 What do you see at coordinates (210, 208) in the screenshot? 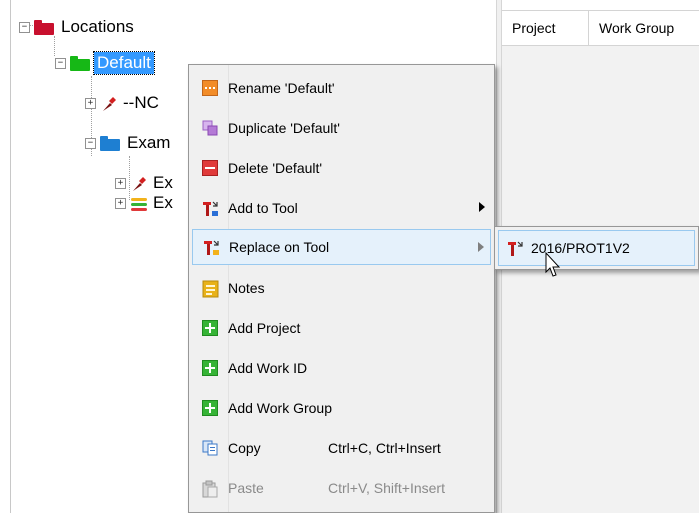
I see `add-tool-icon` at bounding box center [210, 208].